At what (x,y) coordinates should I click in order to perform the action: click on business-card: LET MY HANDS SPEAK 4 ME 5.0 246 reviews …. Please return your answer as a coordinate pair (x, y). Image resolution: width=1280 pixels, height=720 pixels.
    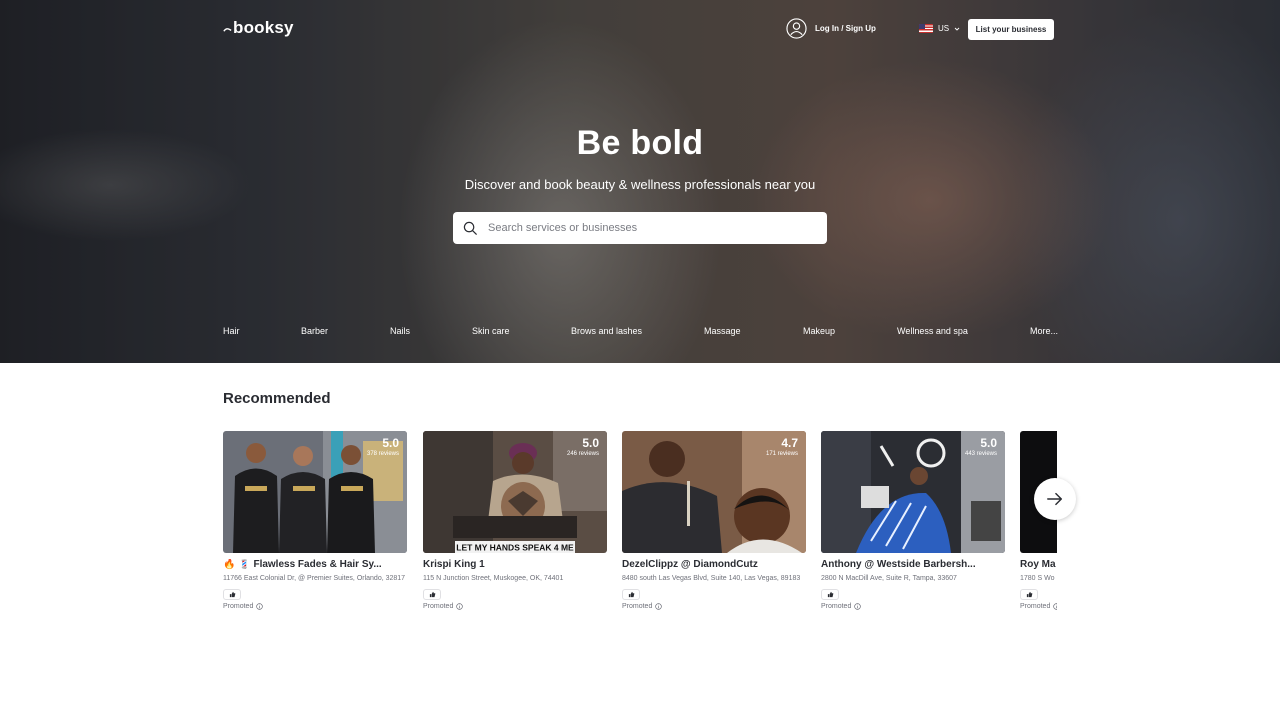
    Looking at the image, I should click on (515, 520).